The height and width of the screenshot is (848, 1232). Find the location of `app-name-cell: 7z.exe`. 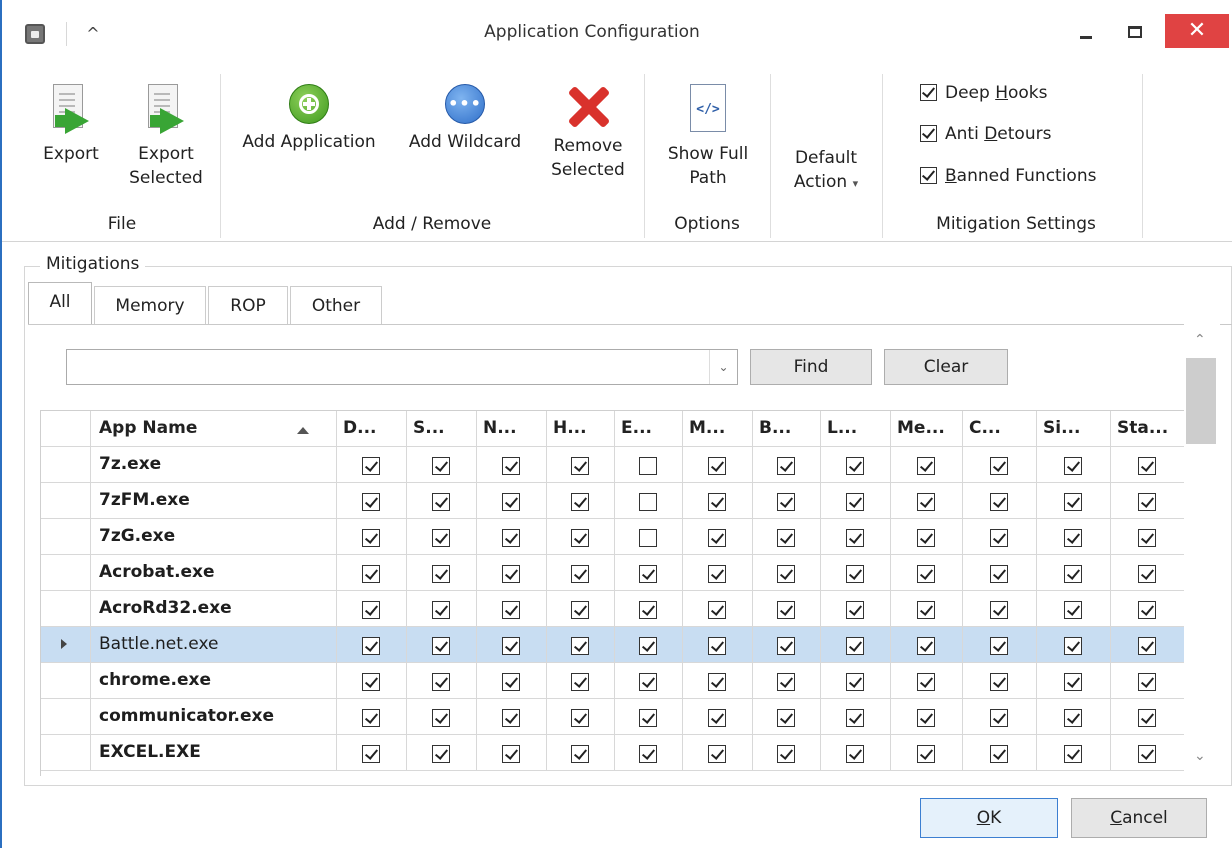

app-name-cell: 7z.exe is located at coordinates (214, 465).